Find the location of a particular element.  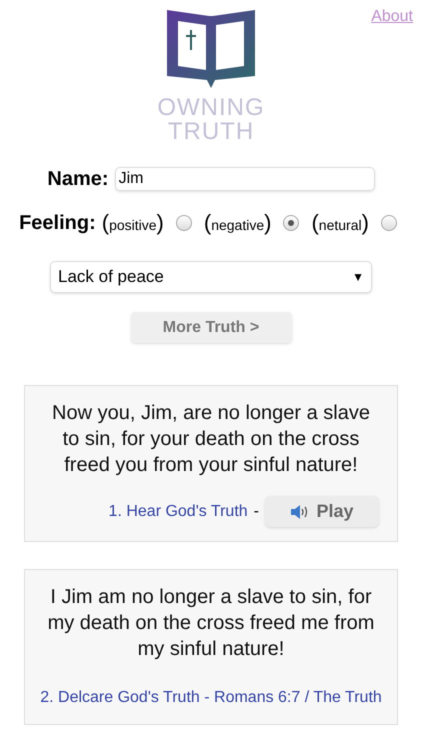

feeling-option-label: (negative) is located at coordinates (238, 223).